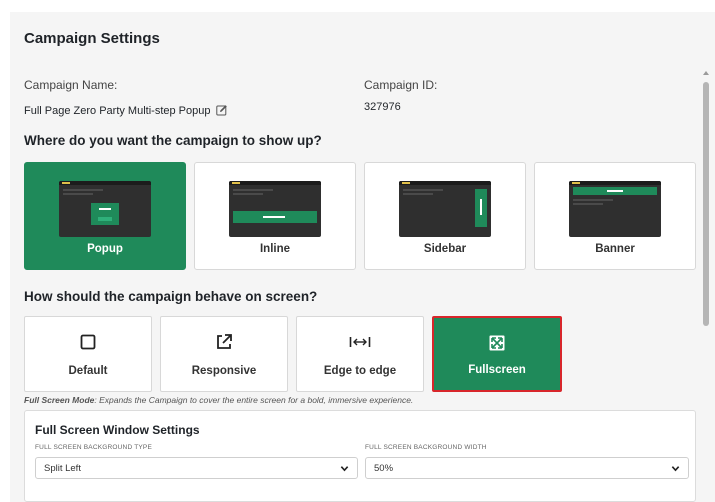  What do you see at coordinates (360, 342) in the screenshot?
I see `horizontal-arrows-icon` at bounding box center [360, 342].